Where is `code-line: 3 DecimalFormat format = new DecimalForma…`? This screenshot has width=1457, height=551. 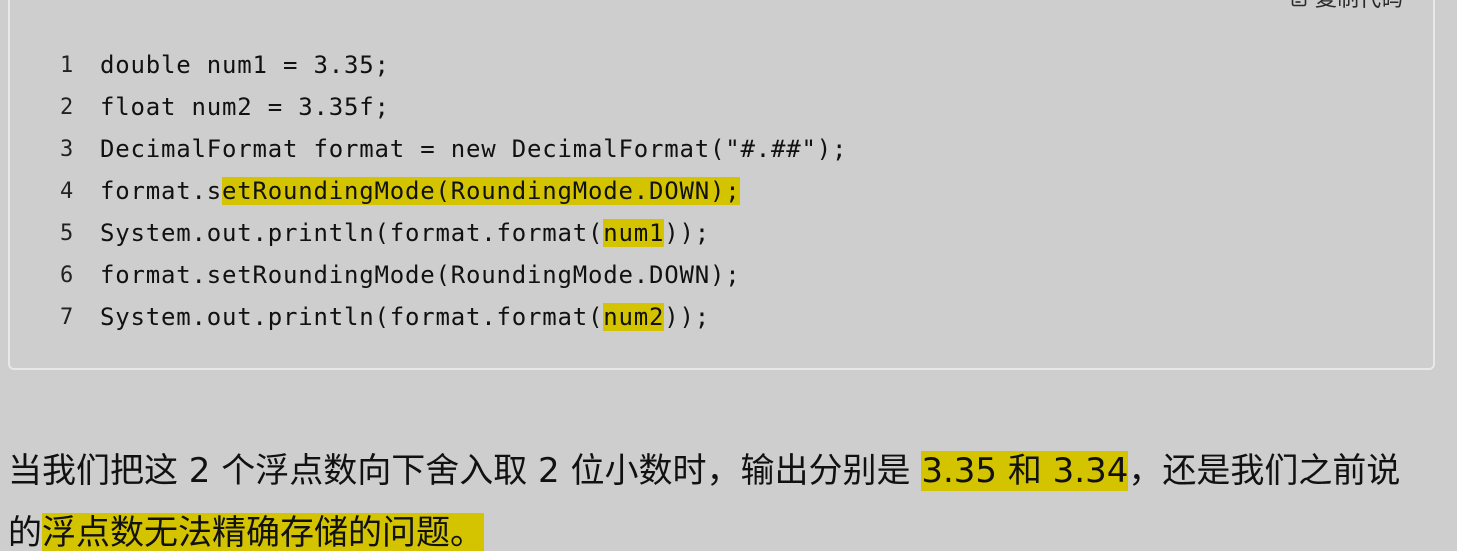
code-line: 3 DecimalFormat format = new DecimalForma… is located at coordinates (721, 149).